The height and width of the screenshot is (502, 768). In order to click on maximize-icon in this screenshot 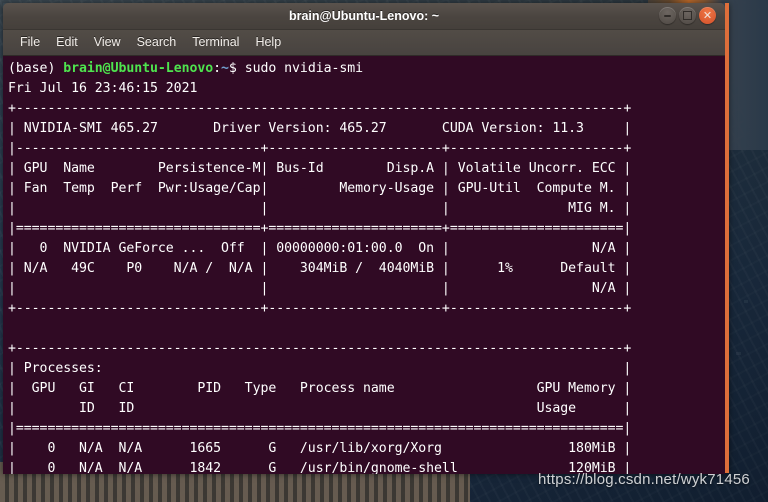, I will do `click(687, 15)`.